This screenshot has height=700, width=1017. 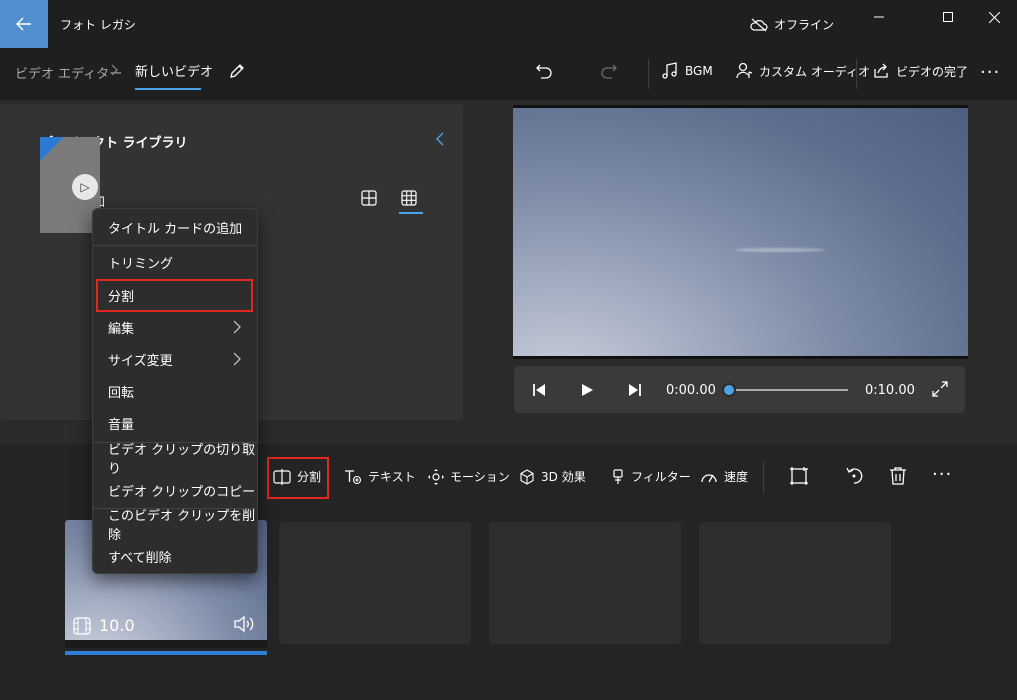 I want to click on menu-item-label: タイトル カードの追加, so click(x=175, y=229).